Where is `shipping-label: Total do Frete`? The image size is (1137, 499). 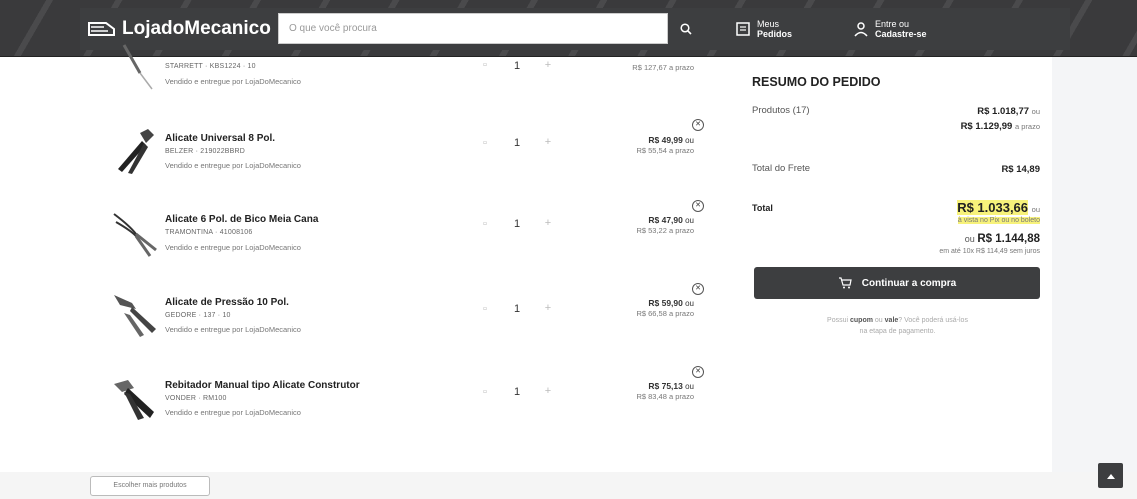 shipping-label: Total do Frete is located at coordinates (781, 168).